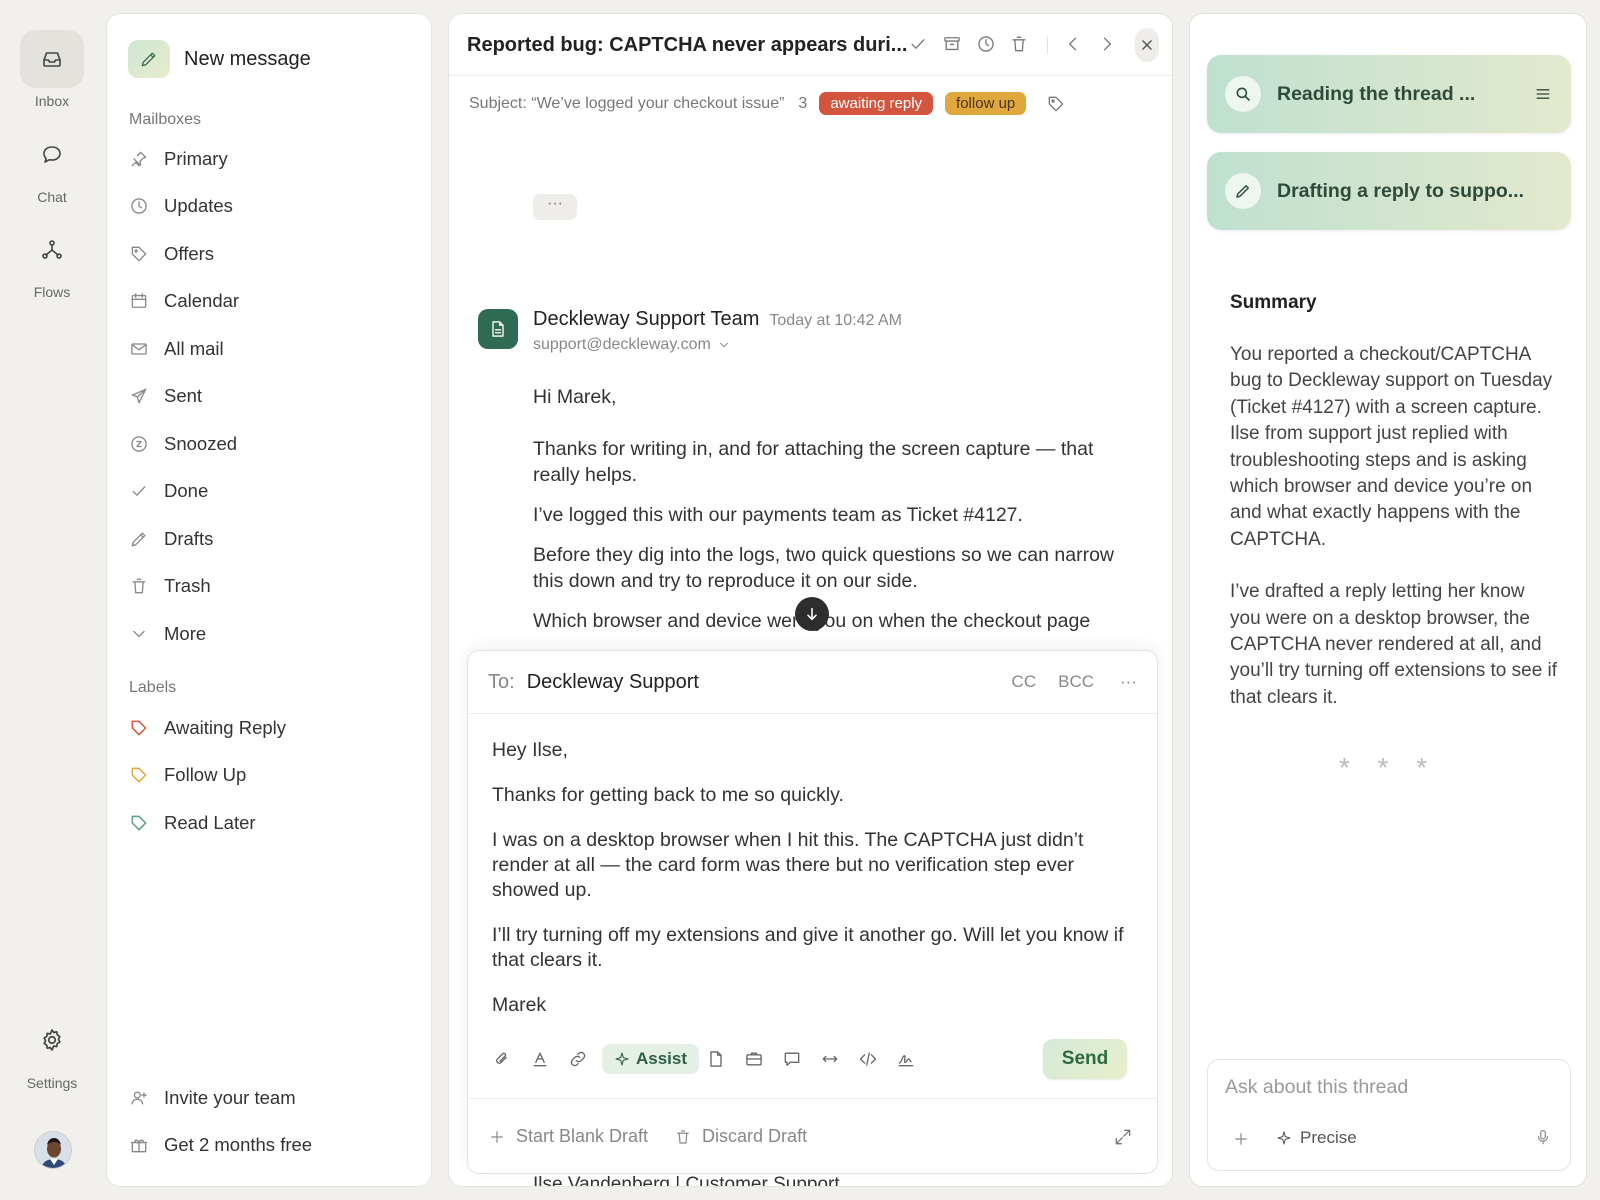 This screenshot has height=1200, width=1600. Describe the element at coordinates (906, 1059) in the screenshot. I see `signature-icon` at that location.